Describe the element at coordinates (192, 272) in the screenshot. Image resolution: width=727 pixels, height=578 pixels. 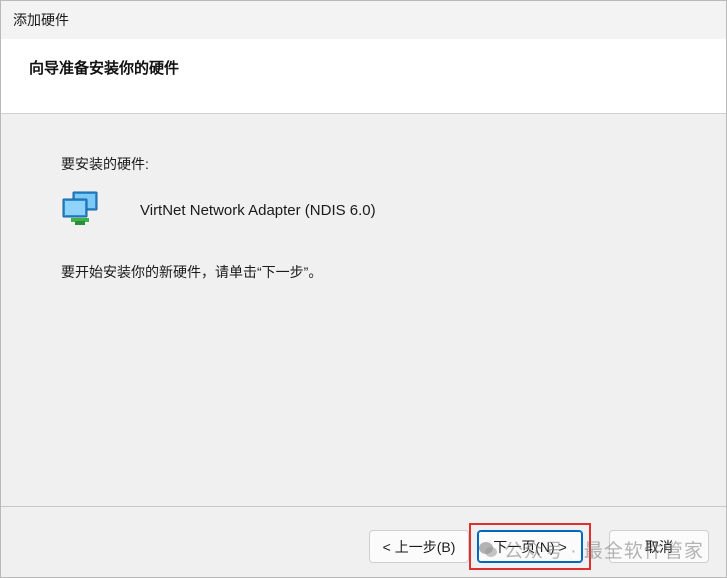
I see `instruction-text: 要开始安装你的新硬件，请单击“下一步”。` at that location.